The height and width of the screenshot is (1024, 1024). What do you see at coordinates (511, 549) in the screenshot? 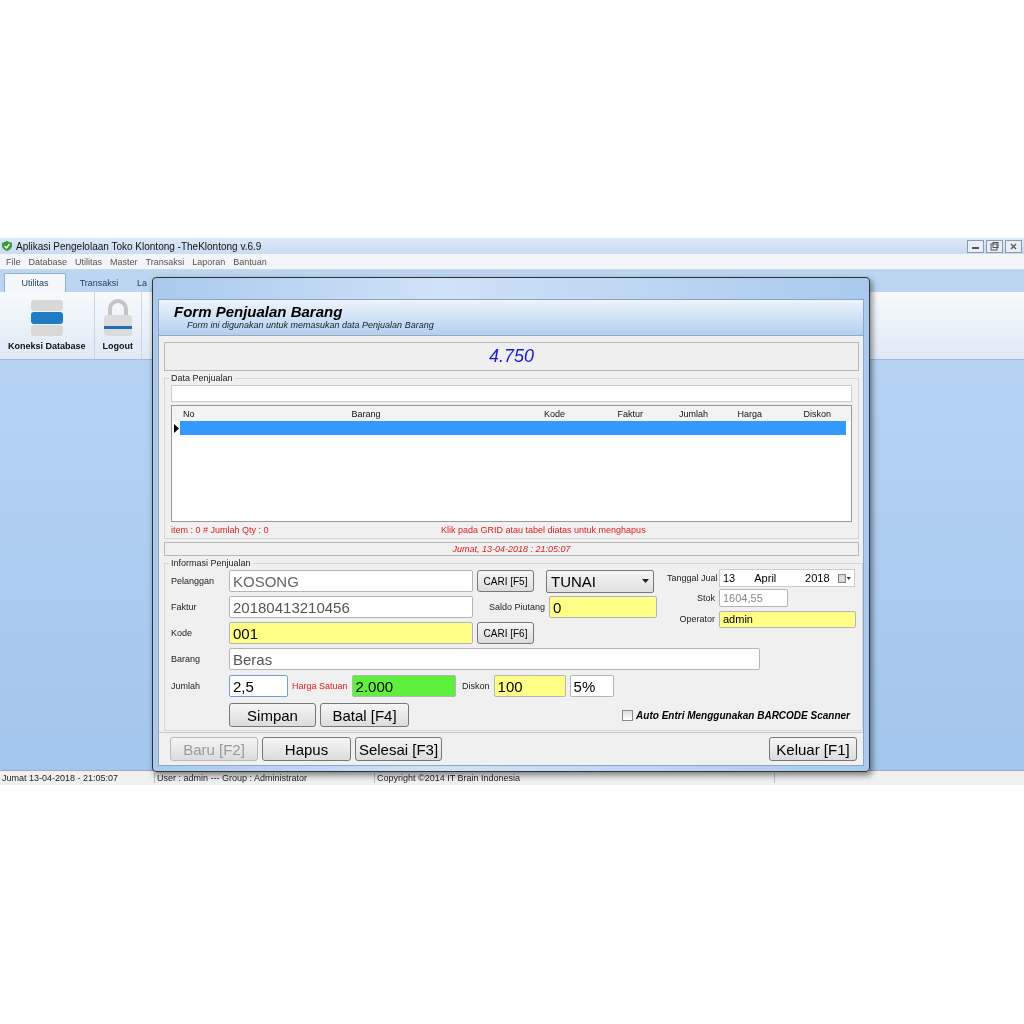
I see `datetime-display: Jumat, 13-04-2018 : 21:05:07` at bounding box center [511, 549].